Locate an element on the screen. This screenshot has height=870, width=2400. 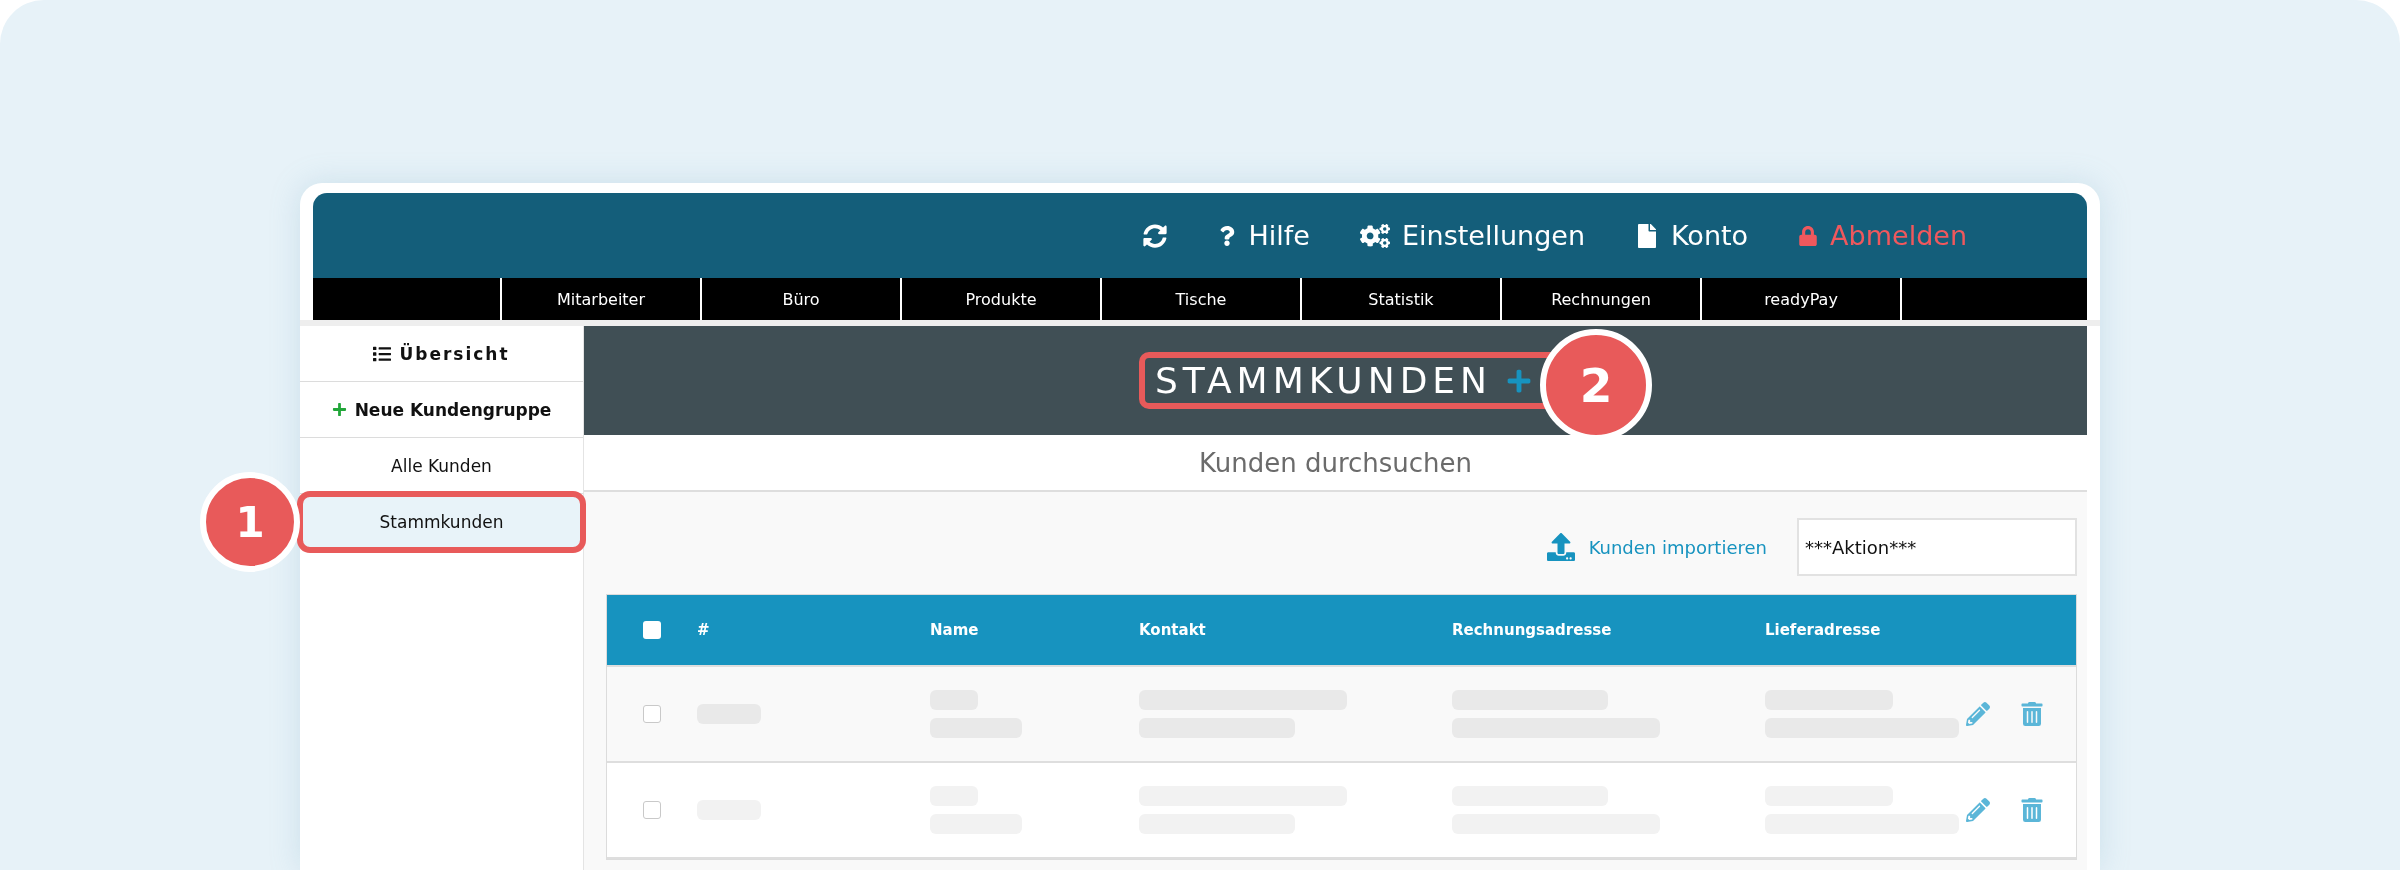
sidebar-item: Stammkunden is located at coordinates (441, 522).